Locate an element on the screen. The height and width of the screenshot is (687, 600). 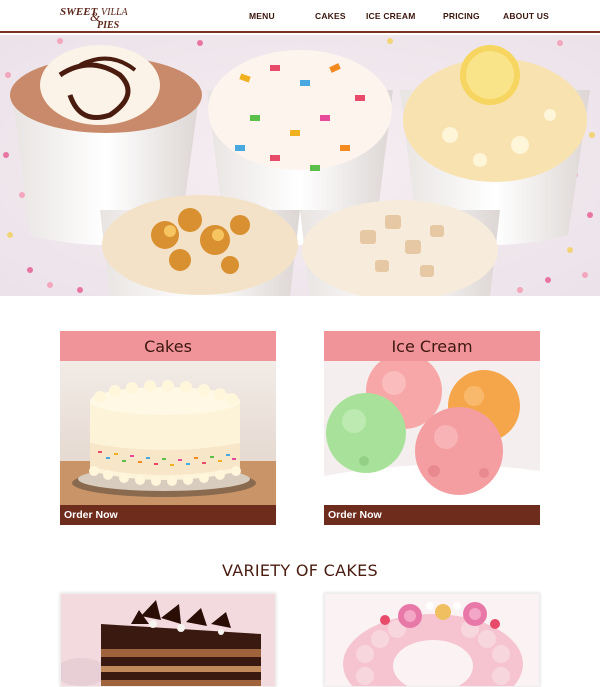
cakes-card-title: Cakes is located at coordinates (168, 346).